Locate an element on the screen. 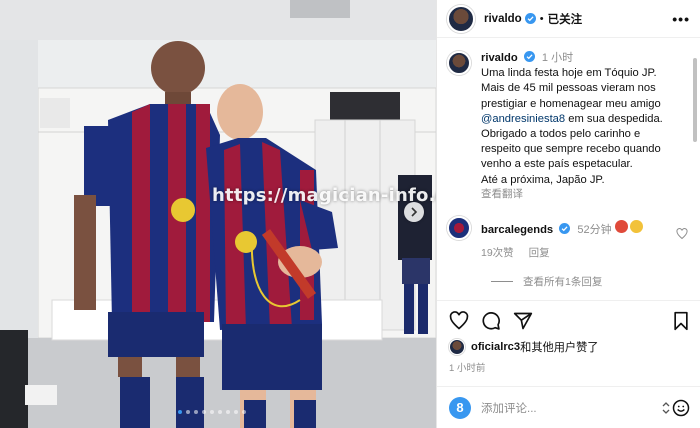 Image resolution: width=700 pixels, height=428 pixels. likes-summary: oficialrc3 和其他用户赞了 is located at coordinates (569, 347).